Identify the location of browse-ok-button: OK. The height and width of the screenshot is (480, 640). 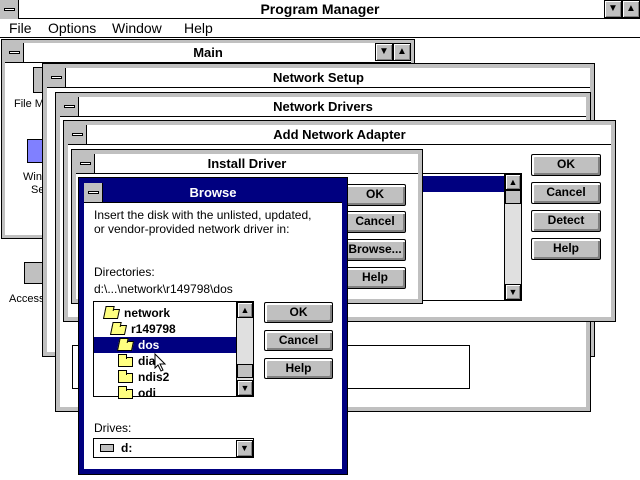
(298, 312).